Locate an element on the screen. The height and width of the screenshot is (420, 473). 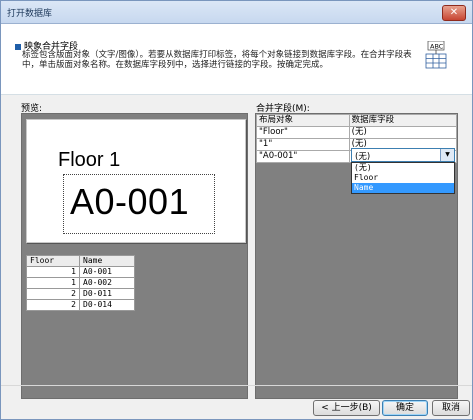
column-header-layout-object: 布局对象 is located at coordinates (303, 120).